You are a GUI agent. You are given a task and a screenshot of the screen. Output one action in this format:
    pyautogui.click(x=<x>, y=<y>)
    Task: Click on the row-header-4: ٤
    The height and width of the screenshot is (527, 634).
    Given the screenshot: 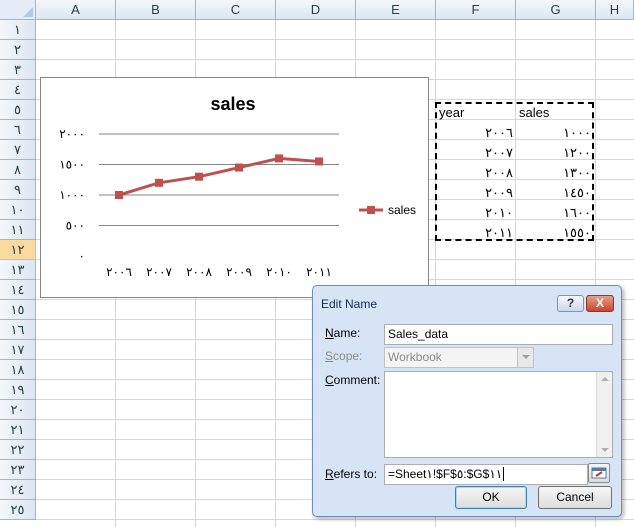 What is the action you would take?
    pyautogui.click(x=18, y=90)
    